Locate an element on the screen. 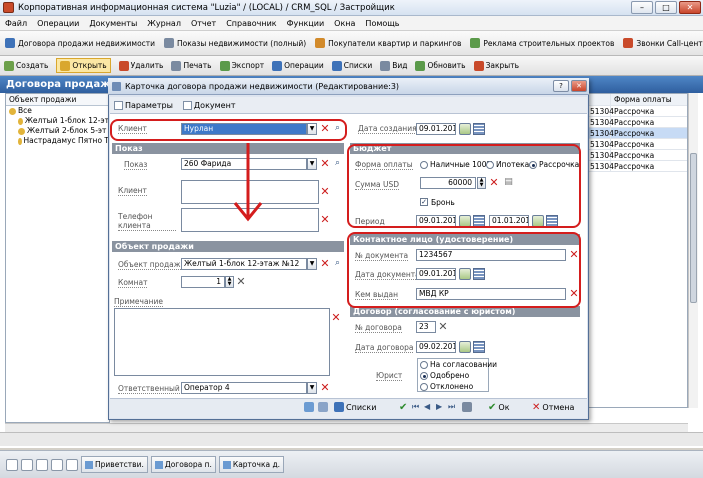 This screenshot has height=478, width=703. client2-clear-icon: ✕ is located at coordinates (325, 192).